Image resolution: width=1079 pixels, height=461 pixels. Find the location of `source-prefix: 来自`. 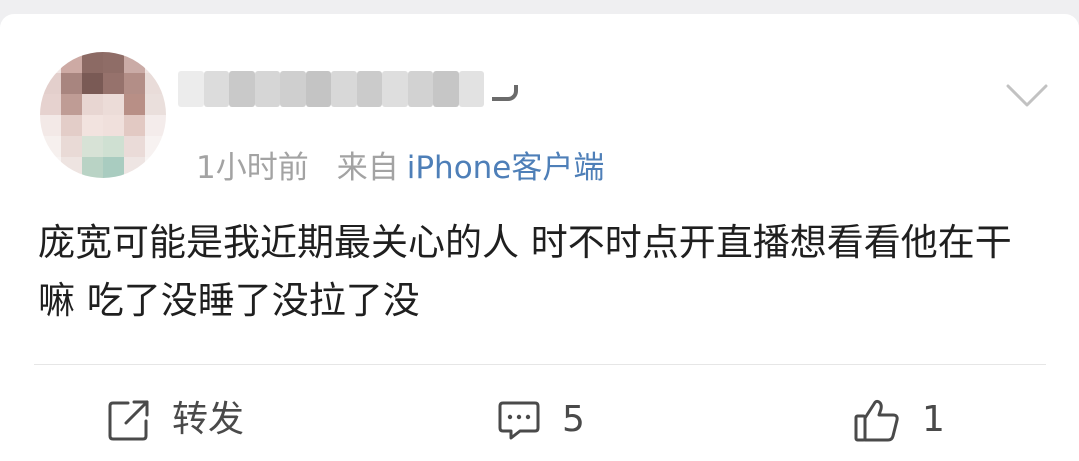

source-prefix: 来自 is located at coordinates (367, 167).